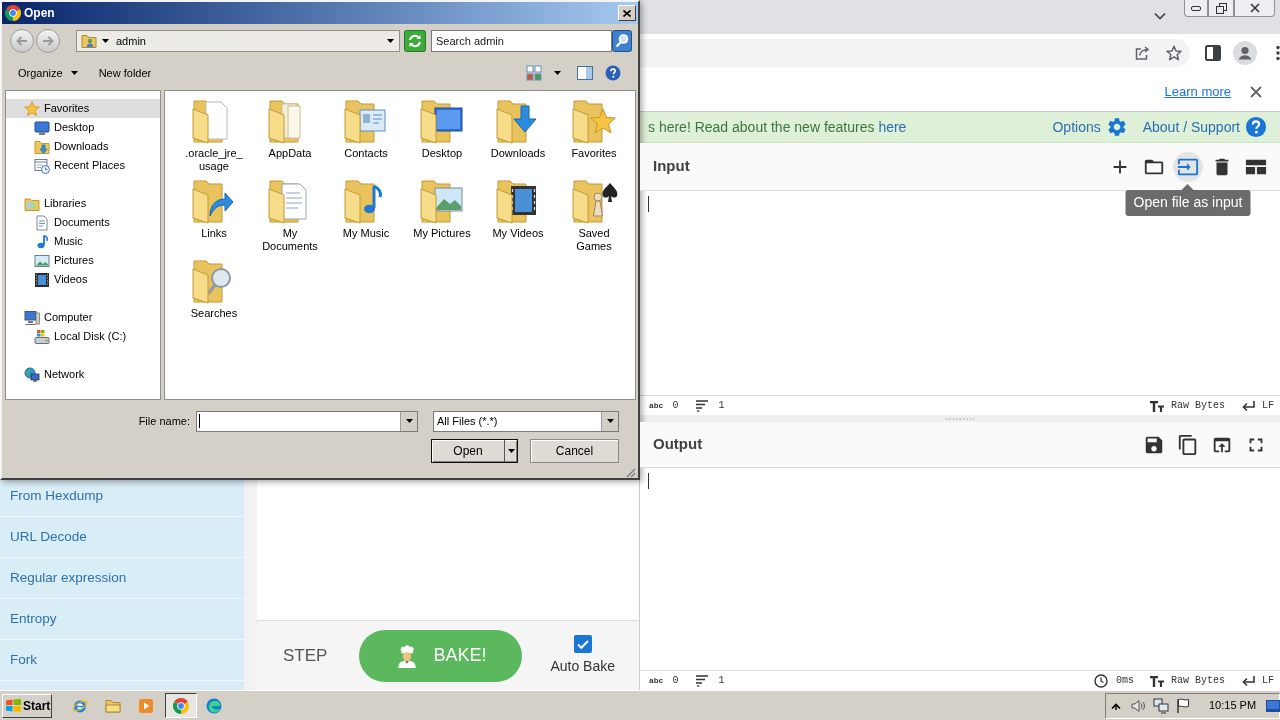  What do you see at coordinates (83, 279) in the screenshot?
I see `nav-item: Videos` at bounding box center [83, 279].